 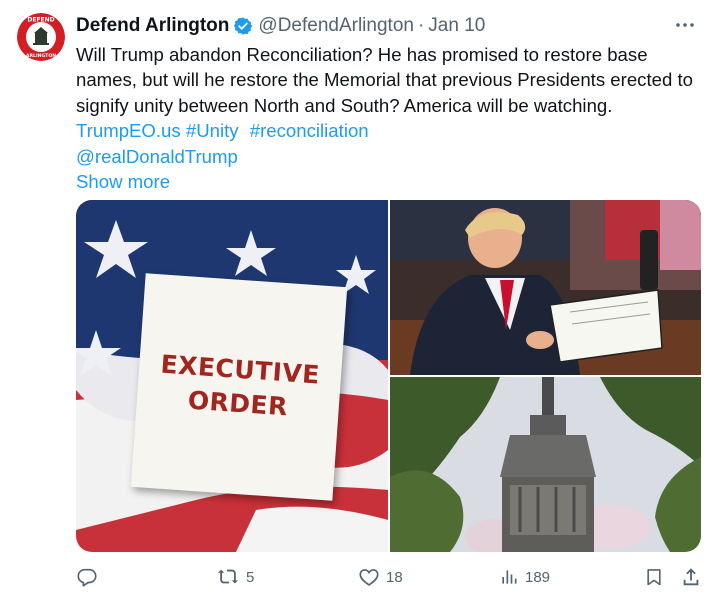 What do you see at coordinates (309, 130) in the screenshot?
I see `hashtag-reconciliation: #reconciliation` at bounding box center [309, 130].